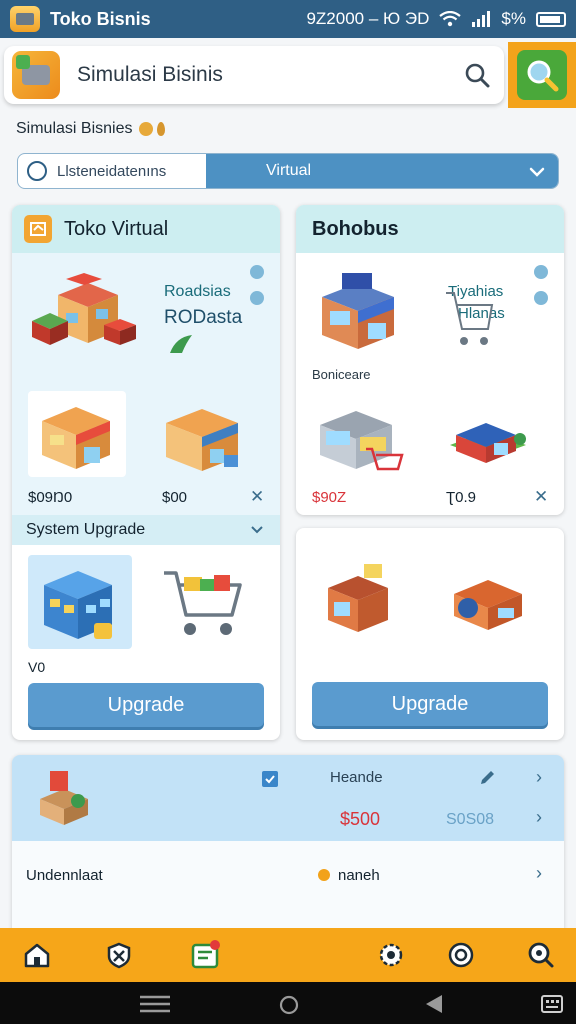  Describe the element at coordinates (161, 129) in the screenshot. I see `drop-icon` at that location.